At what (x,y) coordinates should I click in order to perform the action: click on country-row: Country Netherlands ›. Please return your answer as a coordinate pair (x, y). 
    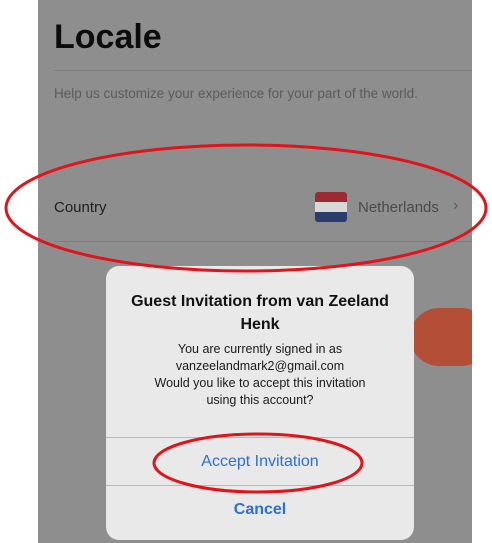
    Looking at the image, I should click on (255, 208).